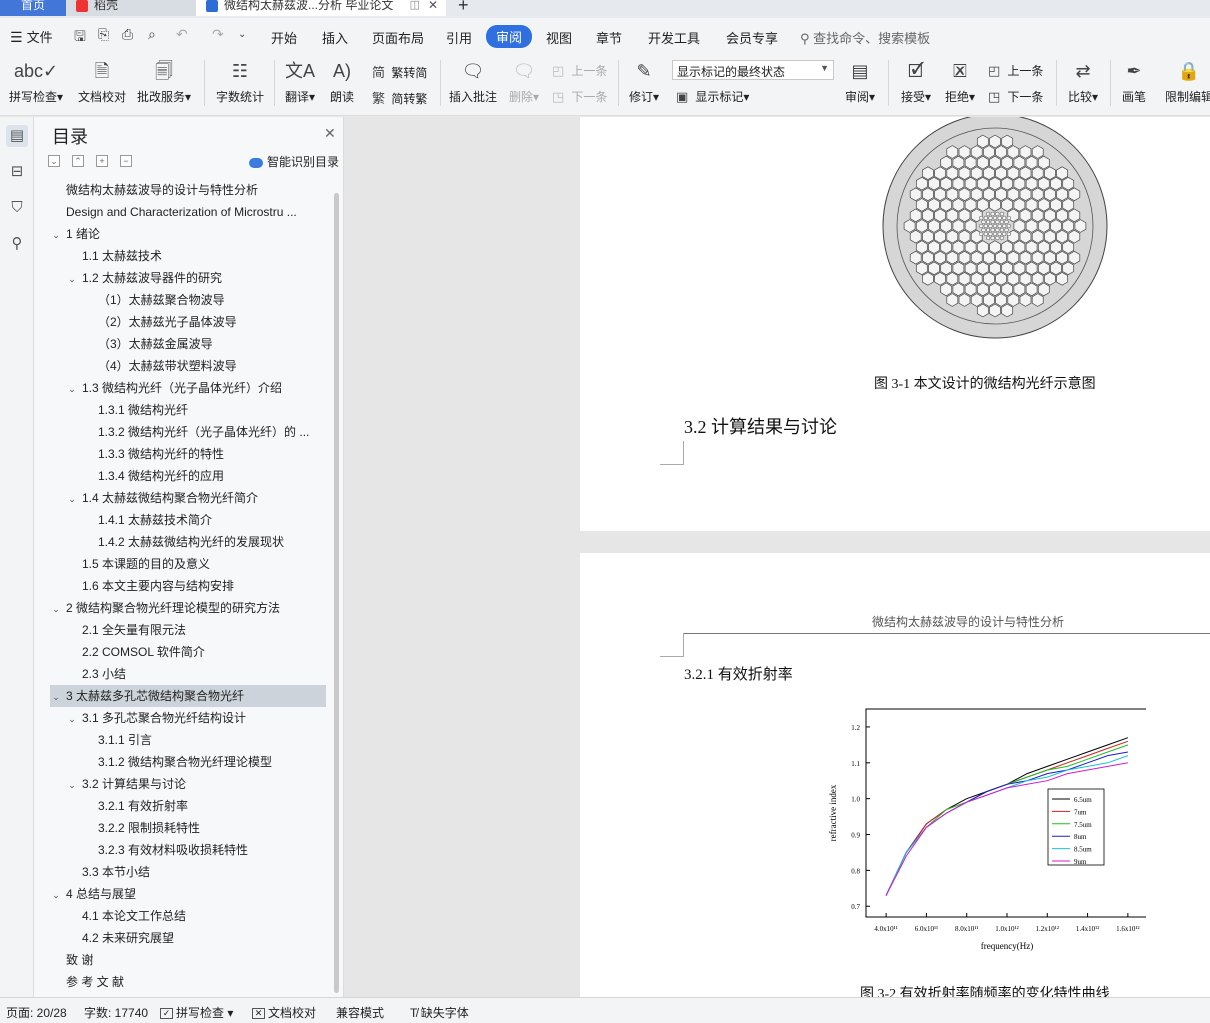 This screenshot has height=1023, width=1210. Describe the element at coordinates (399, 97) in the screenshot. I see `to-simplified-button: 繁 简转繁` at that location.